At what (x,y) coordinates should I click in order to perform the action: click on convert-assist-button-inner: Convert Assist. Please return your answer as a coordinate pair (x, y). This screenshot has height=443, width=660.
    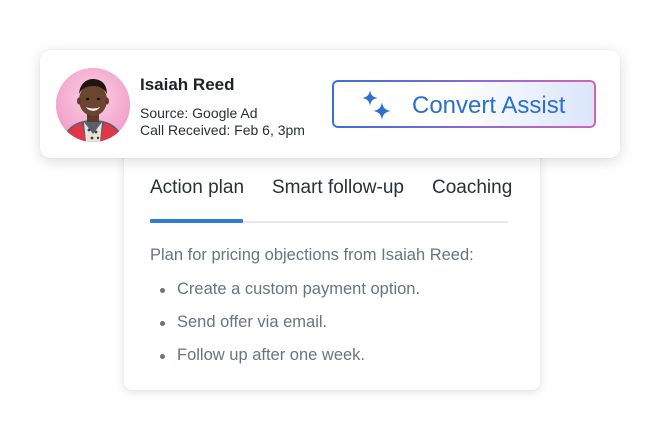
    Looking at the image, I should click on (464, 104).